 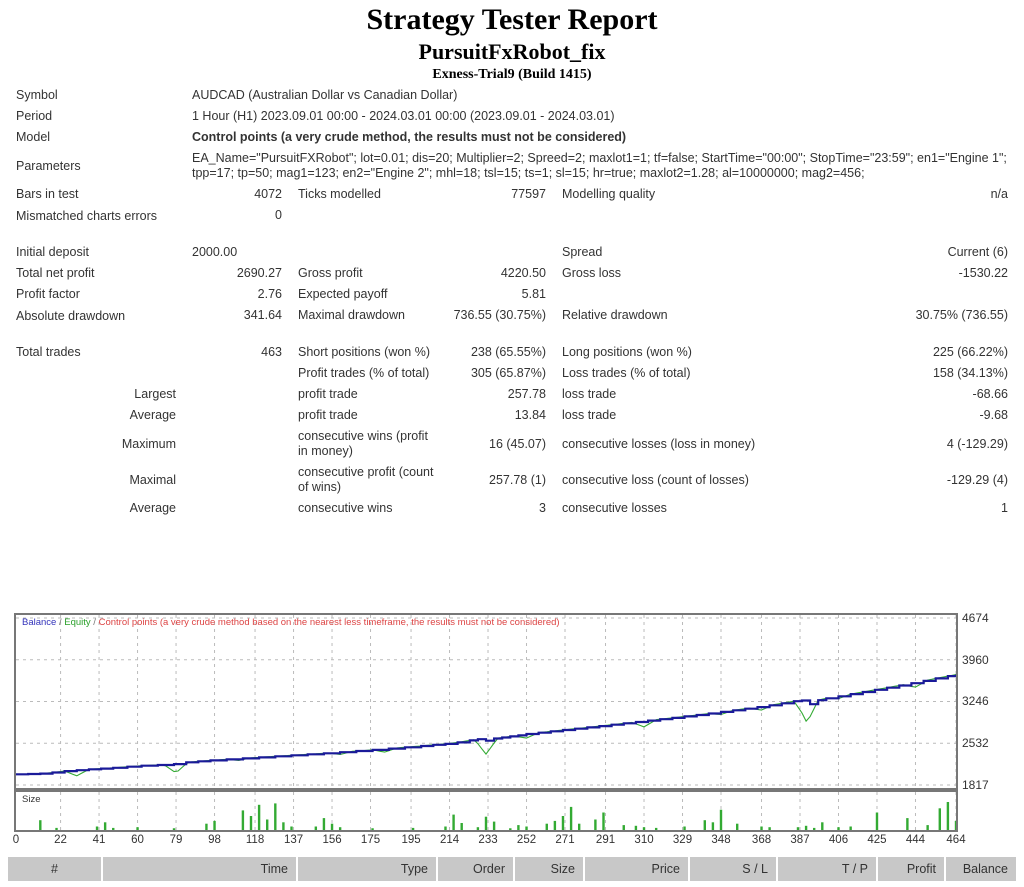 What do you see at coordinates (508, 373) in the screenshot?
I see `profit-trades-value: 305 (65.87%)` at bounding box center [508, 373].